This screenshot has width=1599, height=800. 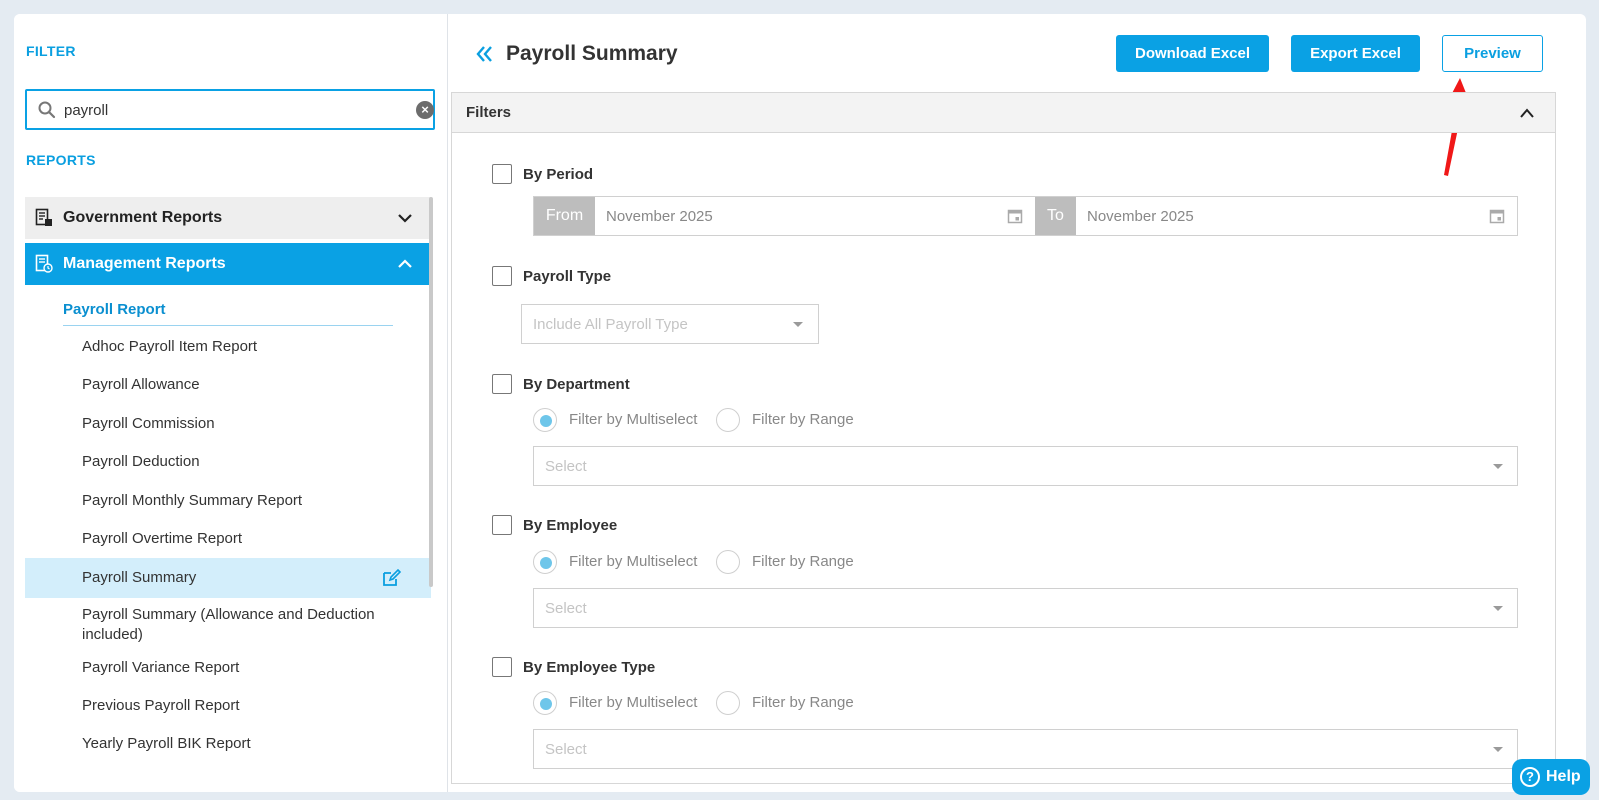 I want to click on period-range: From November 2025 To November 2025, so click(x=1025, y=216).